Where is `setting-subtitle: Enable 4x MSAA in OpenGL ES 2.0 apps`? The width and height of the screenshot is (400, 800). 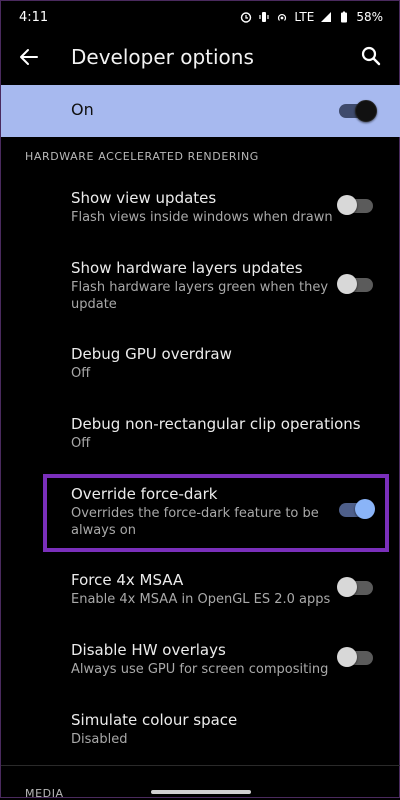
setting-subtitle: Enable 4x MSAA in OpenGL ES 2.0 apps is located at coordinates (201, 599).